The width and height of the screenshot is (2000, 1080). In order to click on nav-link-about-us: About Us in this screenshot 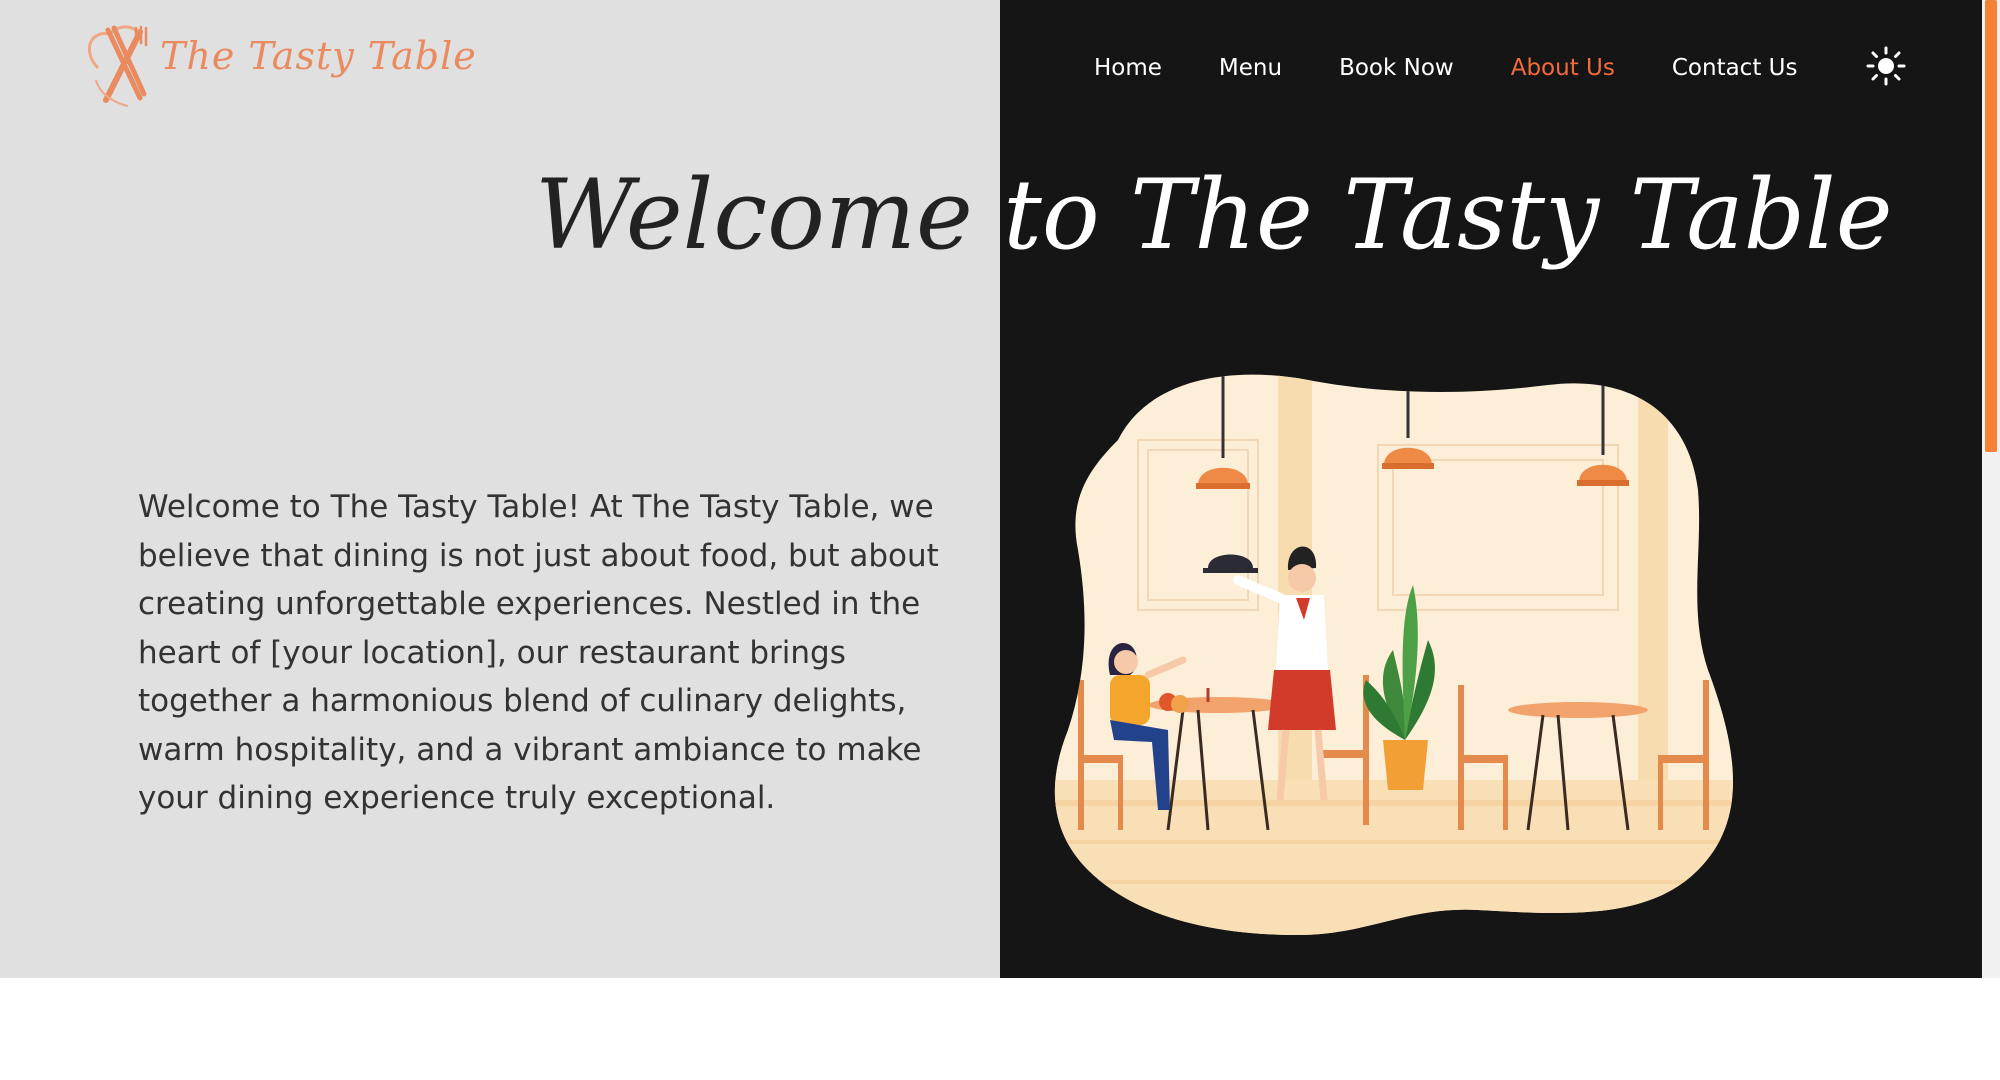, I will do `click(1563, 68)`.